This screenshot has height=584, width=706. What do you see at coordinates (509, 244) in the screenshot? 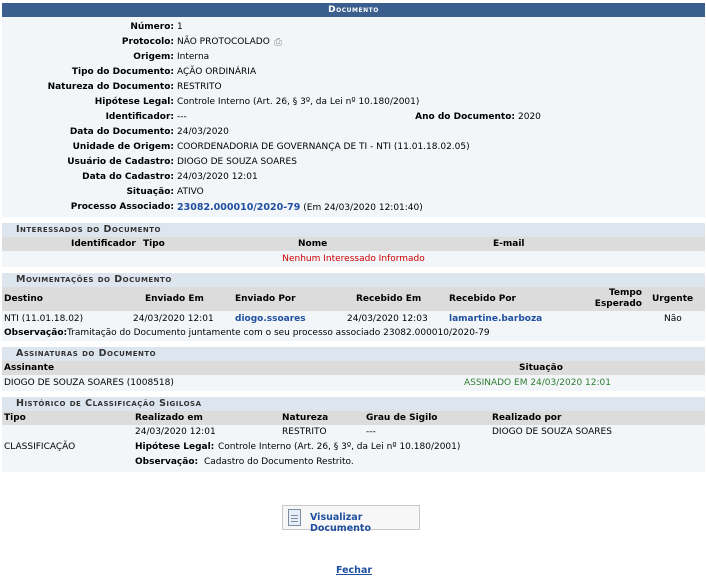
I see `col-email: E-mail` at bounding box center [509, 244].